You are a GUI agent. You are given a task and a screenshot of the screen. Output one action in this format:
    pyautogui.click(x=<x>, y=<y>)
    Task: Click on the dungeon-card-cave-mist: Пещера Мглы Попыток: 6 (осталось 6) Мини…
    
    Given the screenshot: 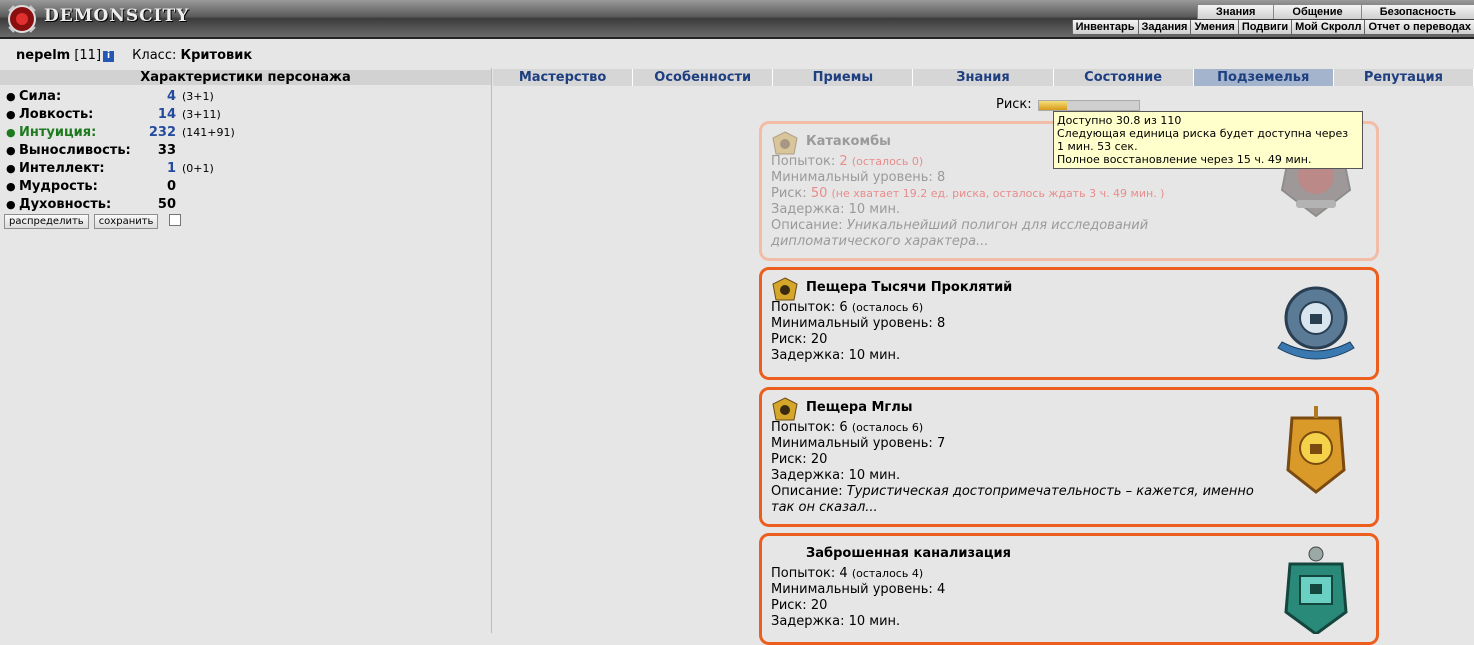 What is the action you would take?
    pyautogui.click(x=1069, y=457)
    